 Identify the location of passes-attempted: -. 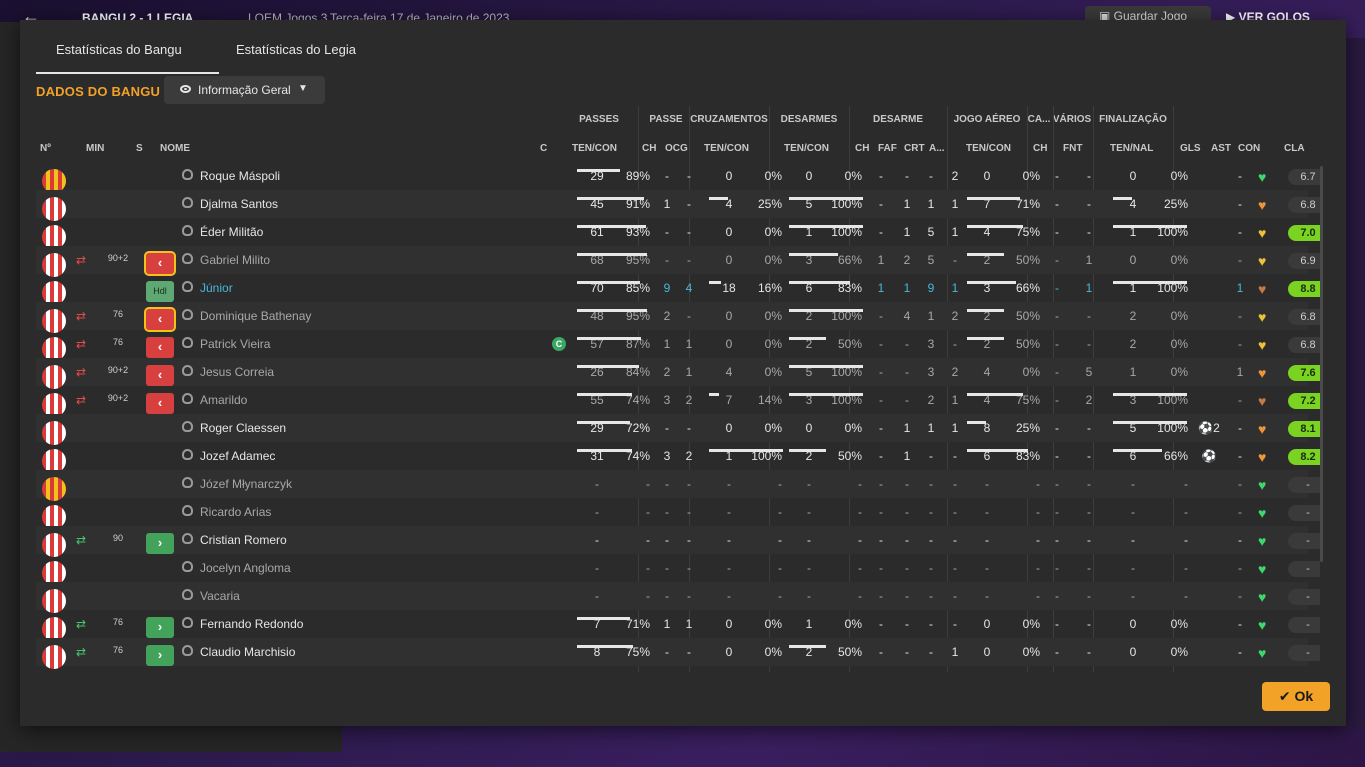
(597, 540).